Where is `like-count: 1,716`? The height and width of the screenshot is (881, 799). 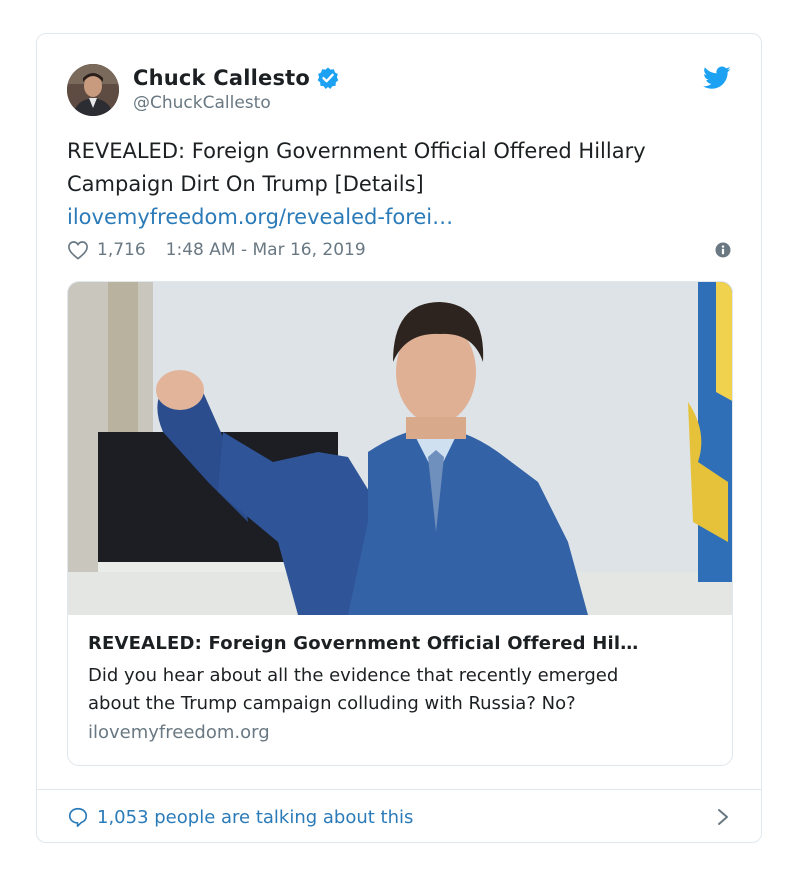
like-count: 1,716 is located at coordinates (121, 250).